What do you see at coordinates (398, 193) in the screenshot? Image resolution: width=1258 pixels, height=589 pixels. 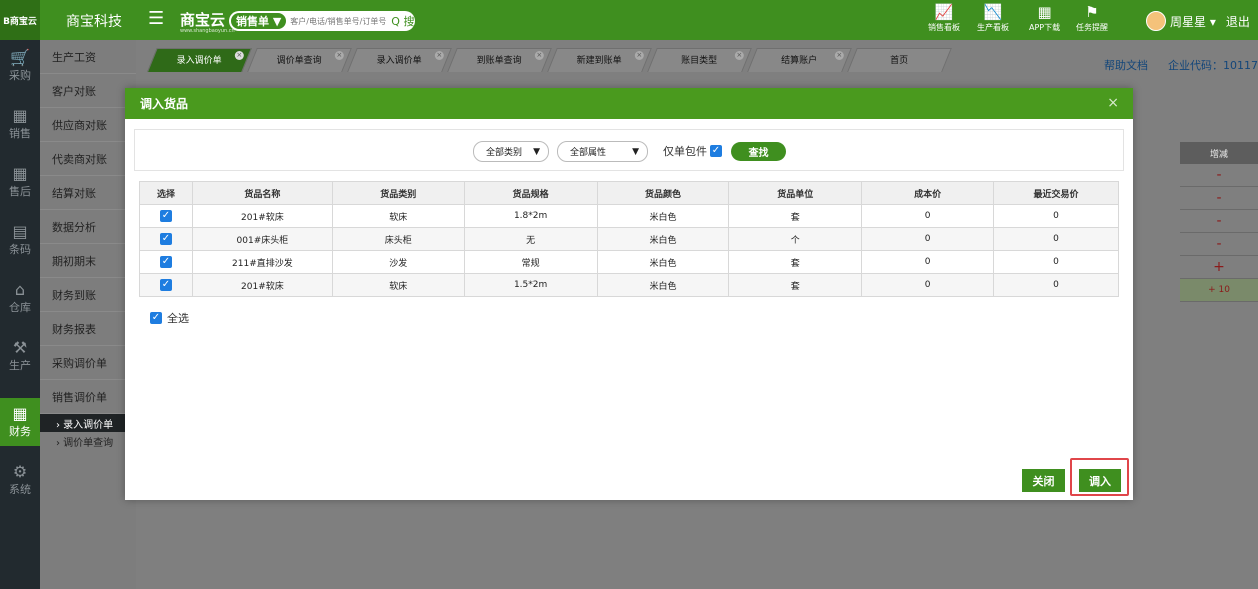 I see `column-header: 货品类别` at bounding box center [398, 193].